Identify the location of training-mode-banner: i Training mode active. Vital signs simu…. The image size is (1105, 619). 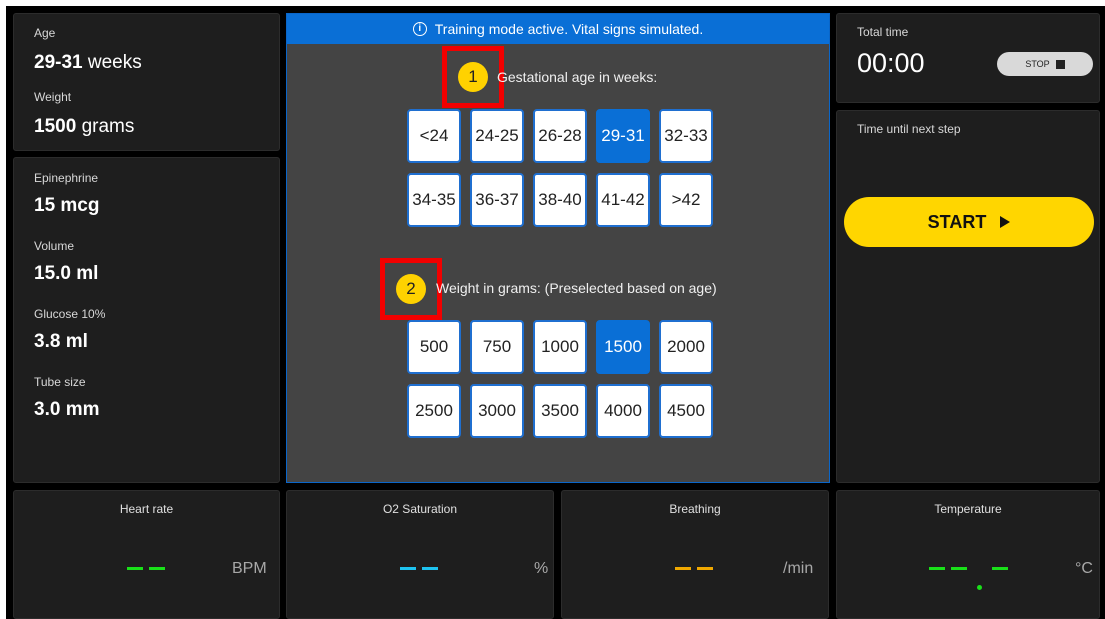
(558, 29).